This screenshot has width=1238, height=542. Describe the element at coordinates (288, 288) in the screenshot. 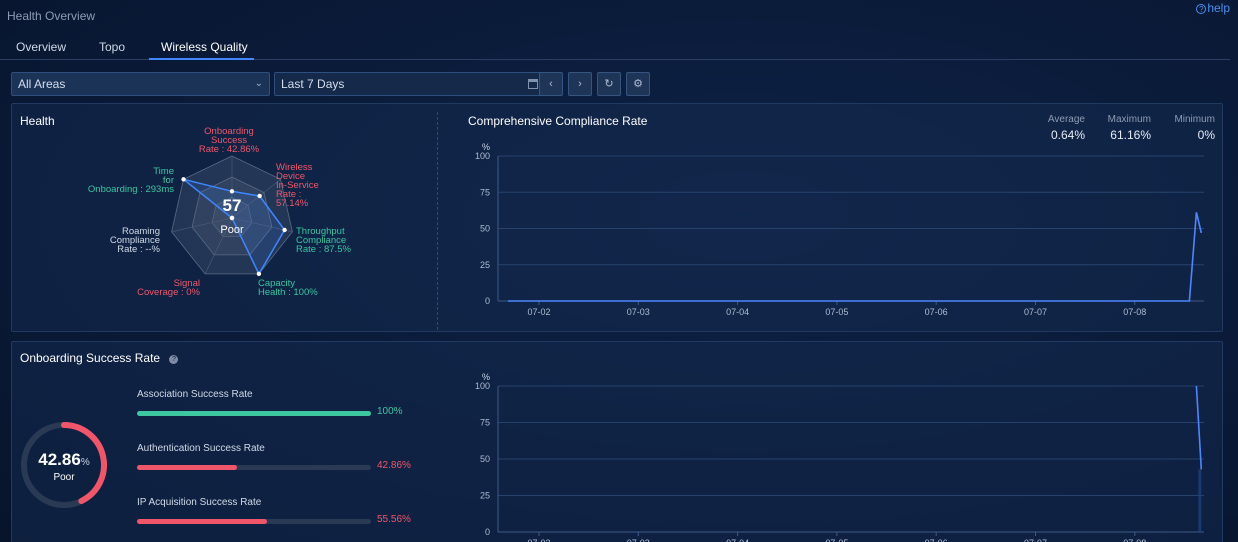

I see `metric-capacity: Capacity Health : 100%` at that location.